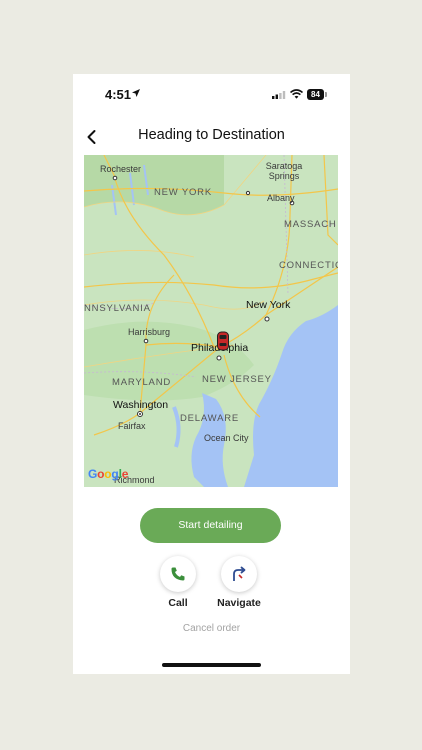  I want to click on map-label-new-york-state: NEW YORK, so click(183, 192).